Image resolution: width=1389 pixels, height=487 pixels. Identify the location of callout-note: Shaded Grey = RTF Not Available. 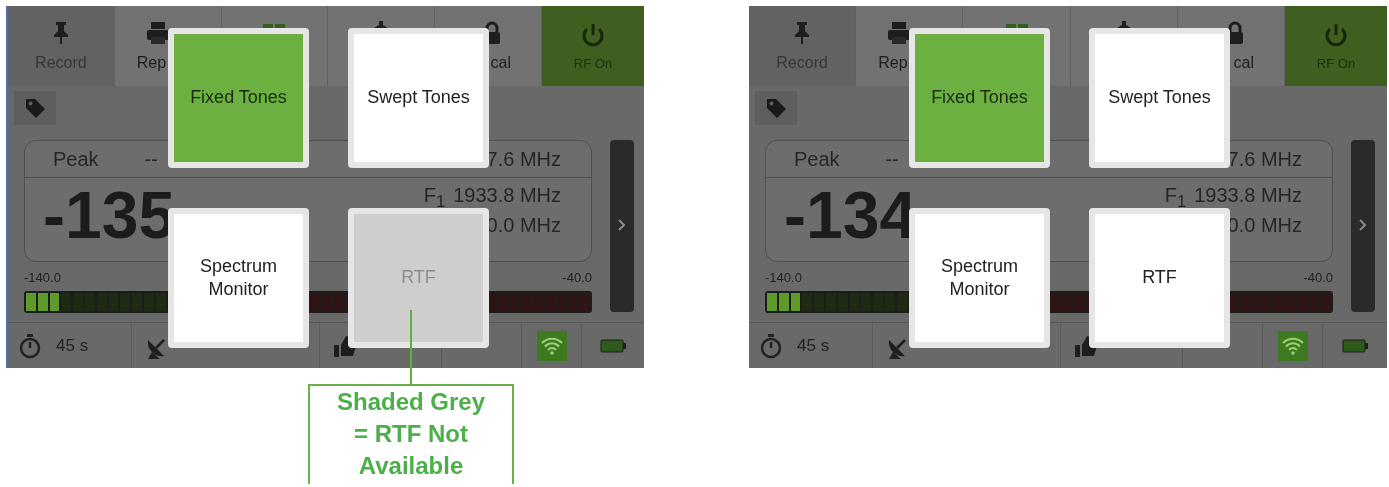
(411, 434).